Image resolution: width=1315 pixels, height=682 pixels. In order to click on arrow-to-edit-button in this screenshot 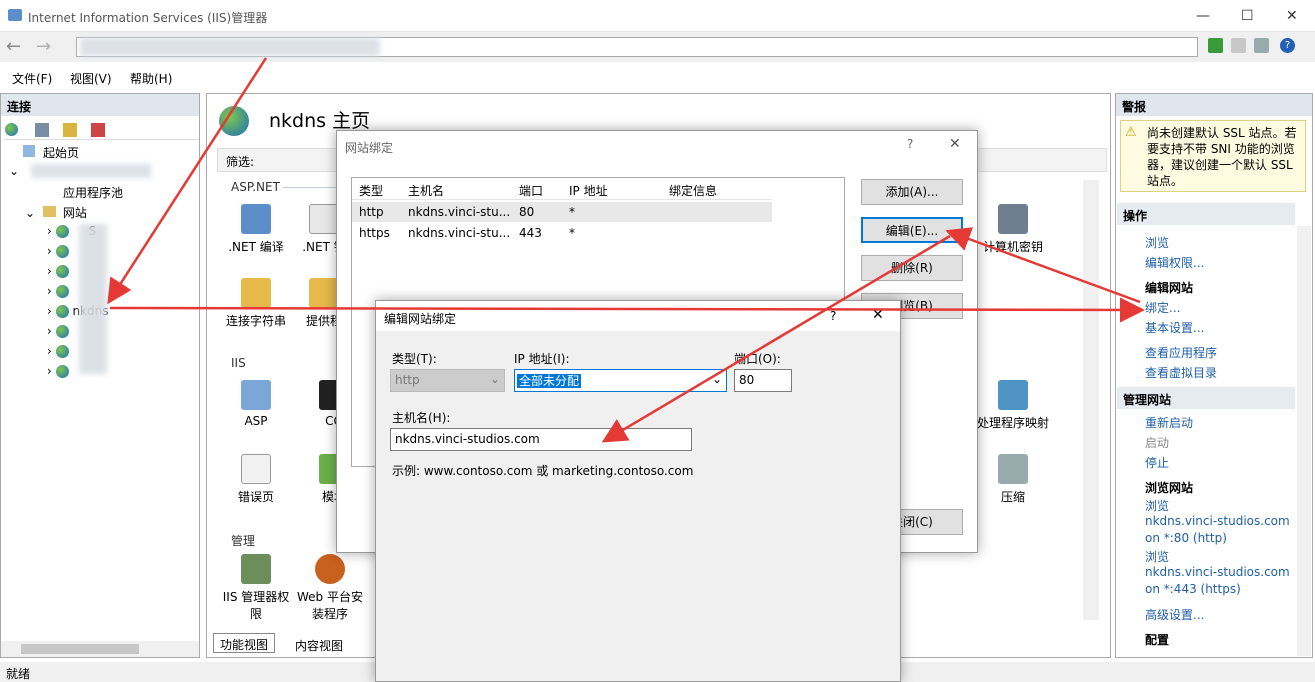, I will do `click(1043, 265)`.